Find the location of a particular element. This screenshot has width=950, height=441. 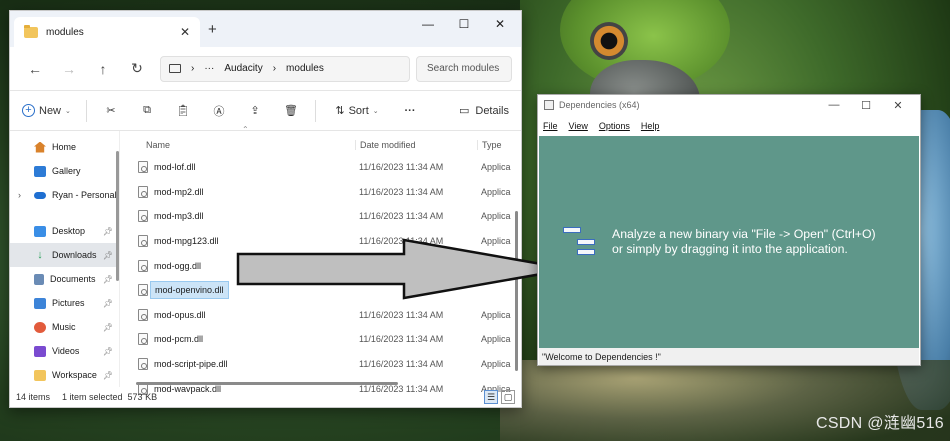

sort-button: ⇅ Sort ⌄ is located at coordinates (357, 111).